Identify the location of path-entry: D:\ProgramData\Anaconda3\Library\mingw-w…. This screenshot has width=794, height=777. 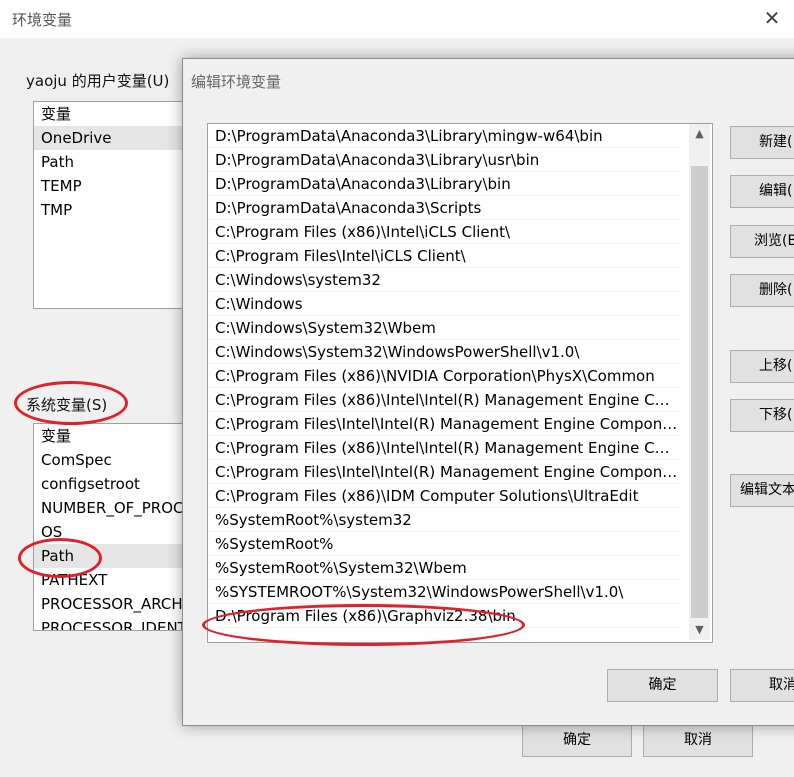
(443, 136).